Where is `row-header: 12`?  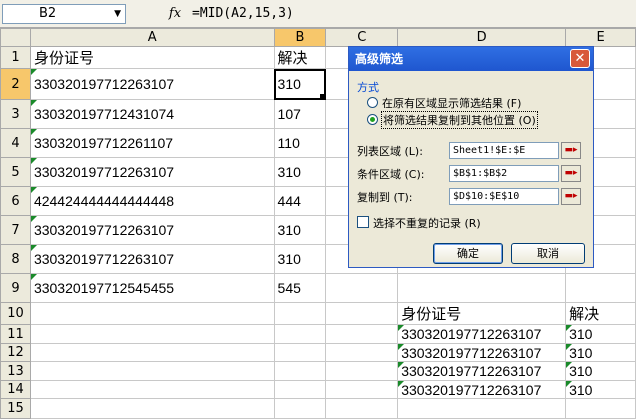 row-header: 12 is located at coordinates (15, 352).